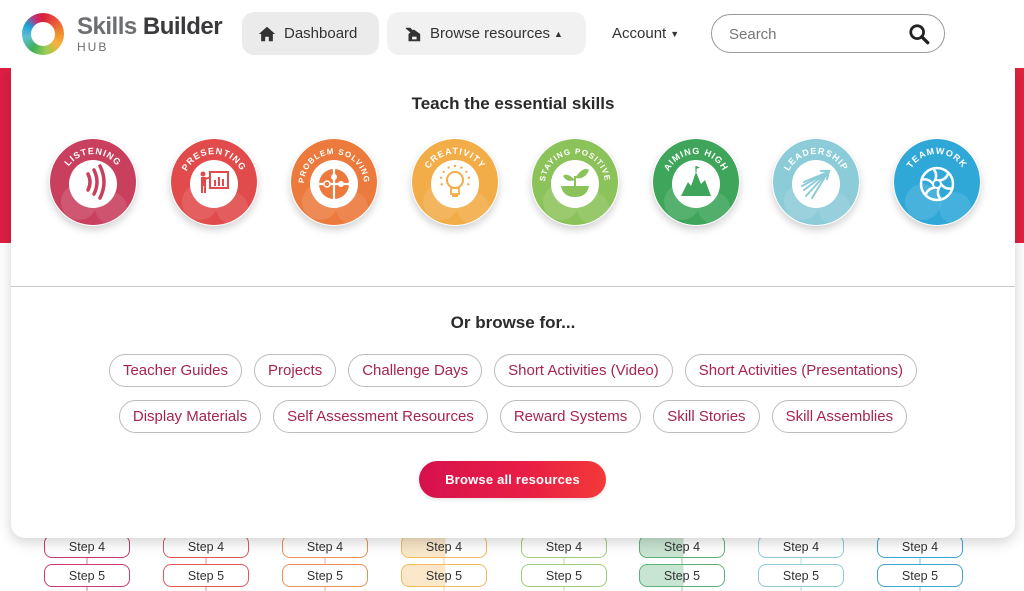 This screenshot has width=1024, height=591. I want to click on chip-skill-assemblies: Skill Assemblies, so click(839, 416).